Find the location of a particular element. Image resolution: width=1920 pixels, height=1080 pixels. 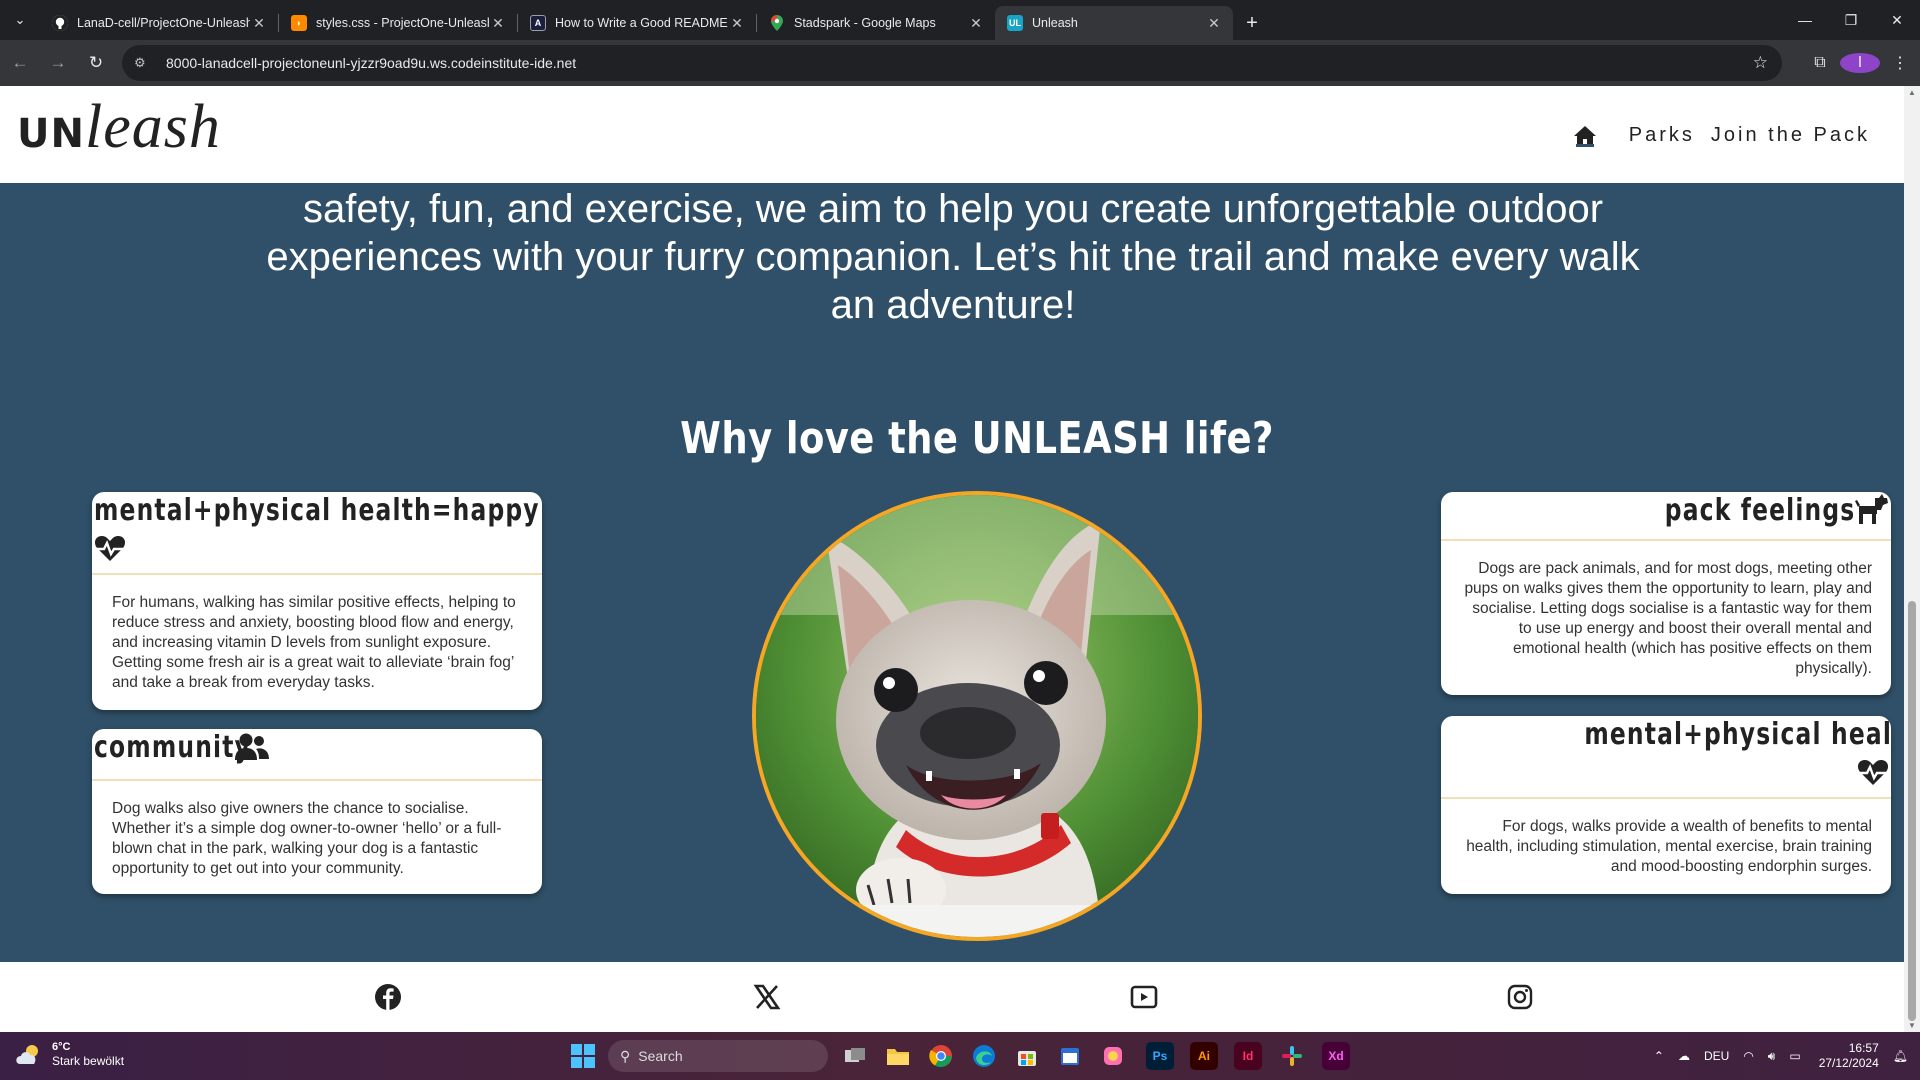

x-icon is located at coordinates (767, 997).